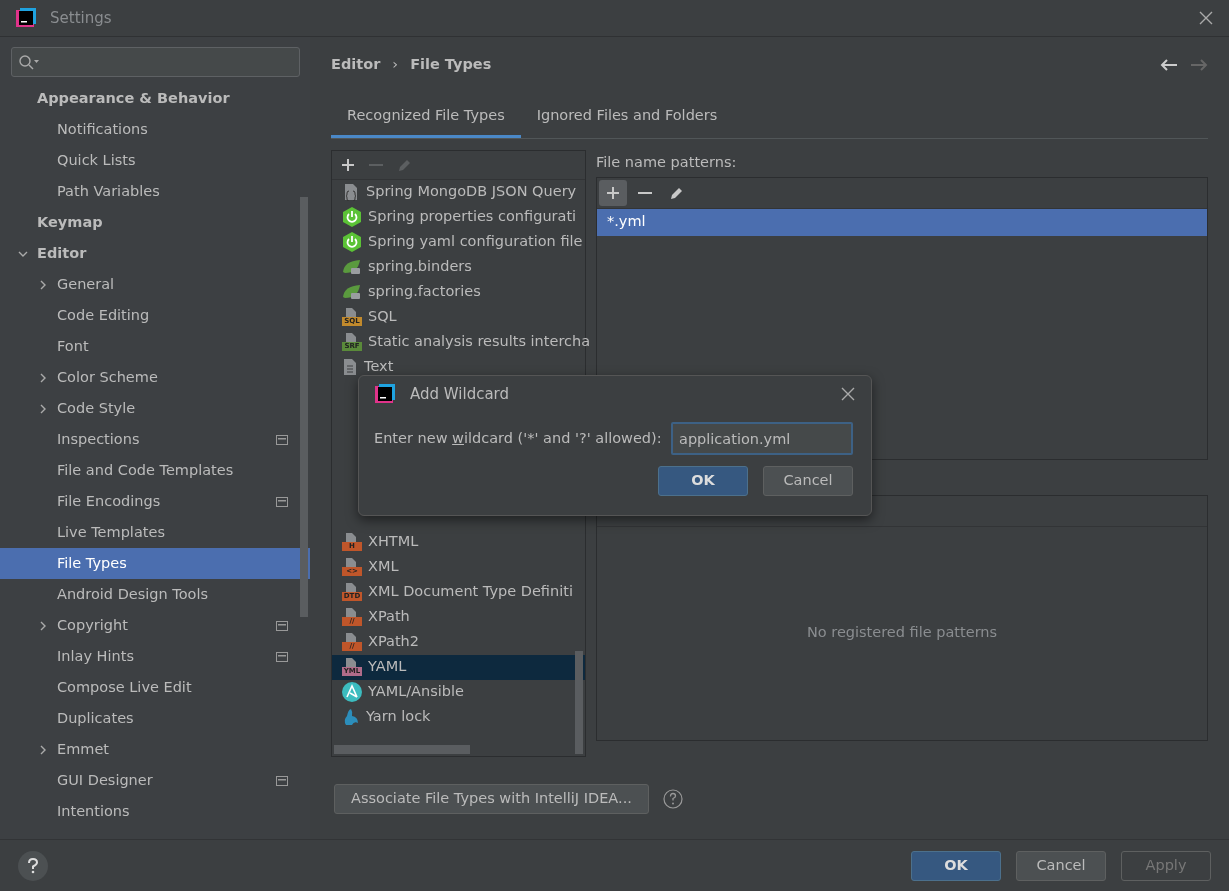  What do you see at coordinates (155, 346) in the screenshot?
I see `sidebar-item: Font` at bounding box center [155, 346].